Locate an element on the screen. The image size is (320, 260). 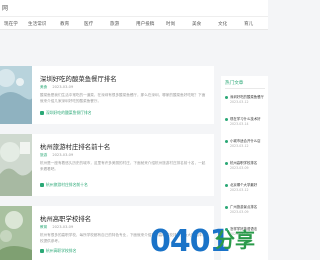
article-meta: 旅游 2023-03-09 is located at coordinates (56, 155).